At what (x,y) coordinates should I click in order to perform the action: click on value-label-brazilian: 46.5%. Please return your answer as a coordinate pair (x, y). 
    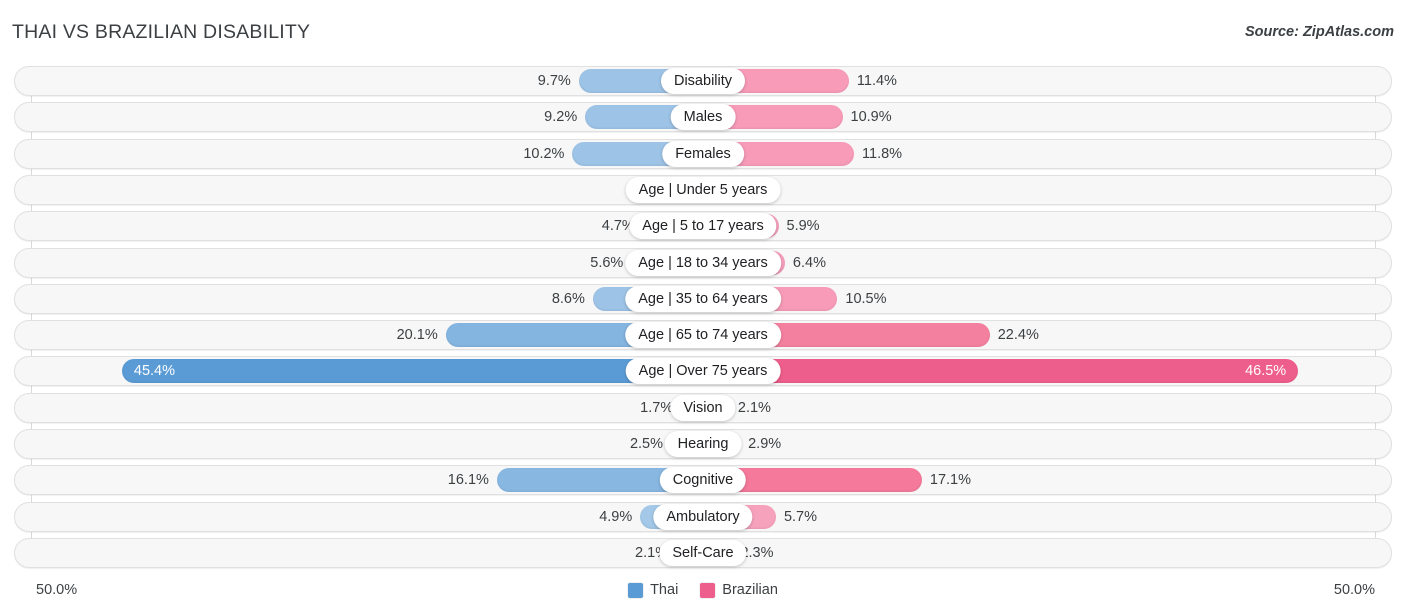
    Looking at the image, I should click on (1266, 371).